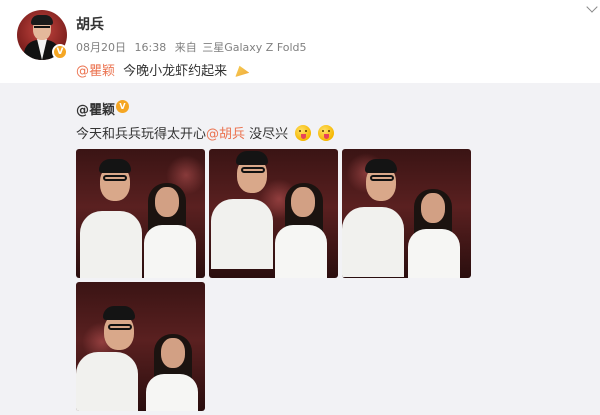 This screenshot has width=600, height=415. What do you see at coordinates (141, 134) in the screenshot?
I see `repost-text-before: 今天和兵兵玩得太开心` at bounding box center [141, 134].